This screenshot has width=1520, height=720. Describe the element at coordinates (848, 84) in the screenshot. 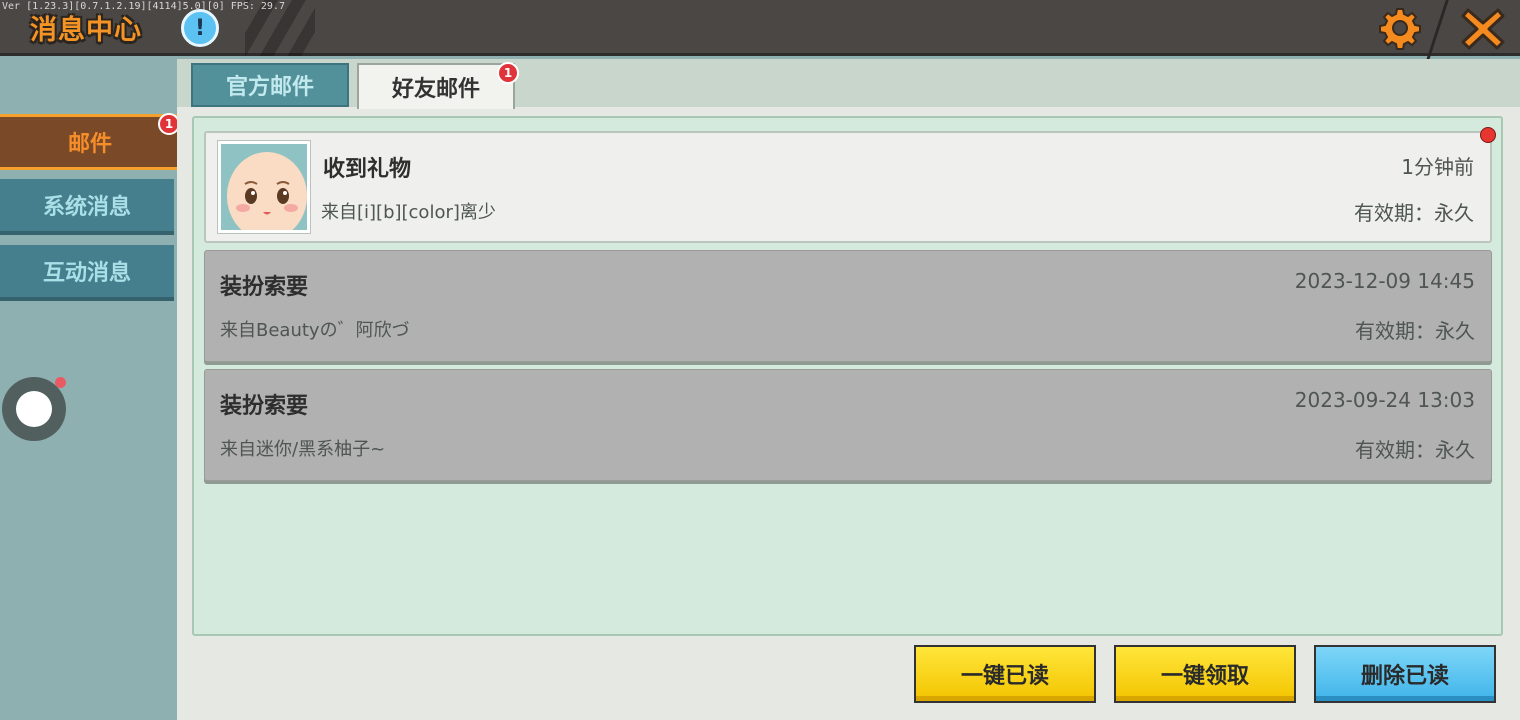

I see `tab-strip: 官方邮件 好友邮件 1` at that location.